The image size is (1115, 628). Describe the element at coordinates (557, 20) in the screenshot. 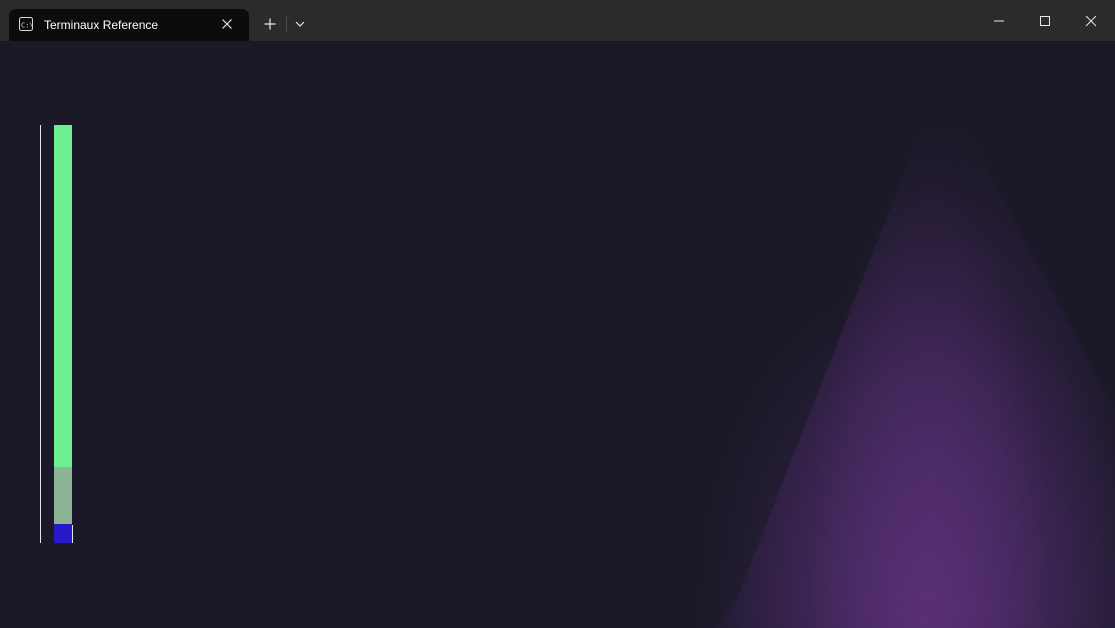

I see `title-bar: C:\ Terminaux Reference` at that location.